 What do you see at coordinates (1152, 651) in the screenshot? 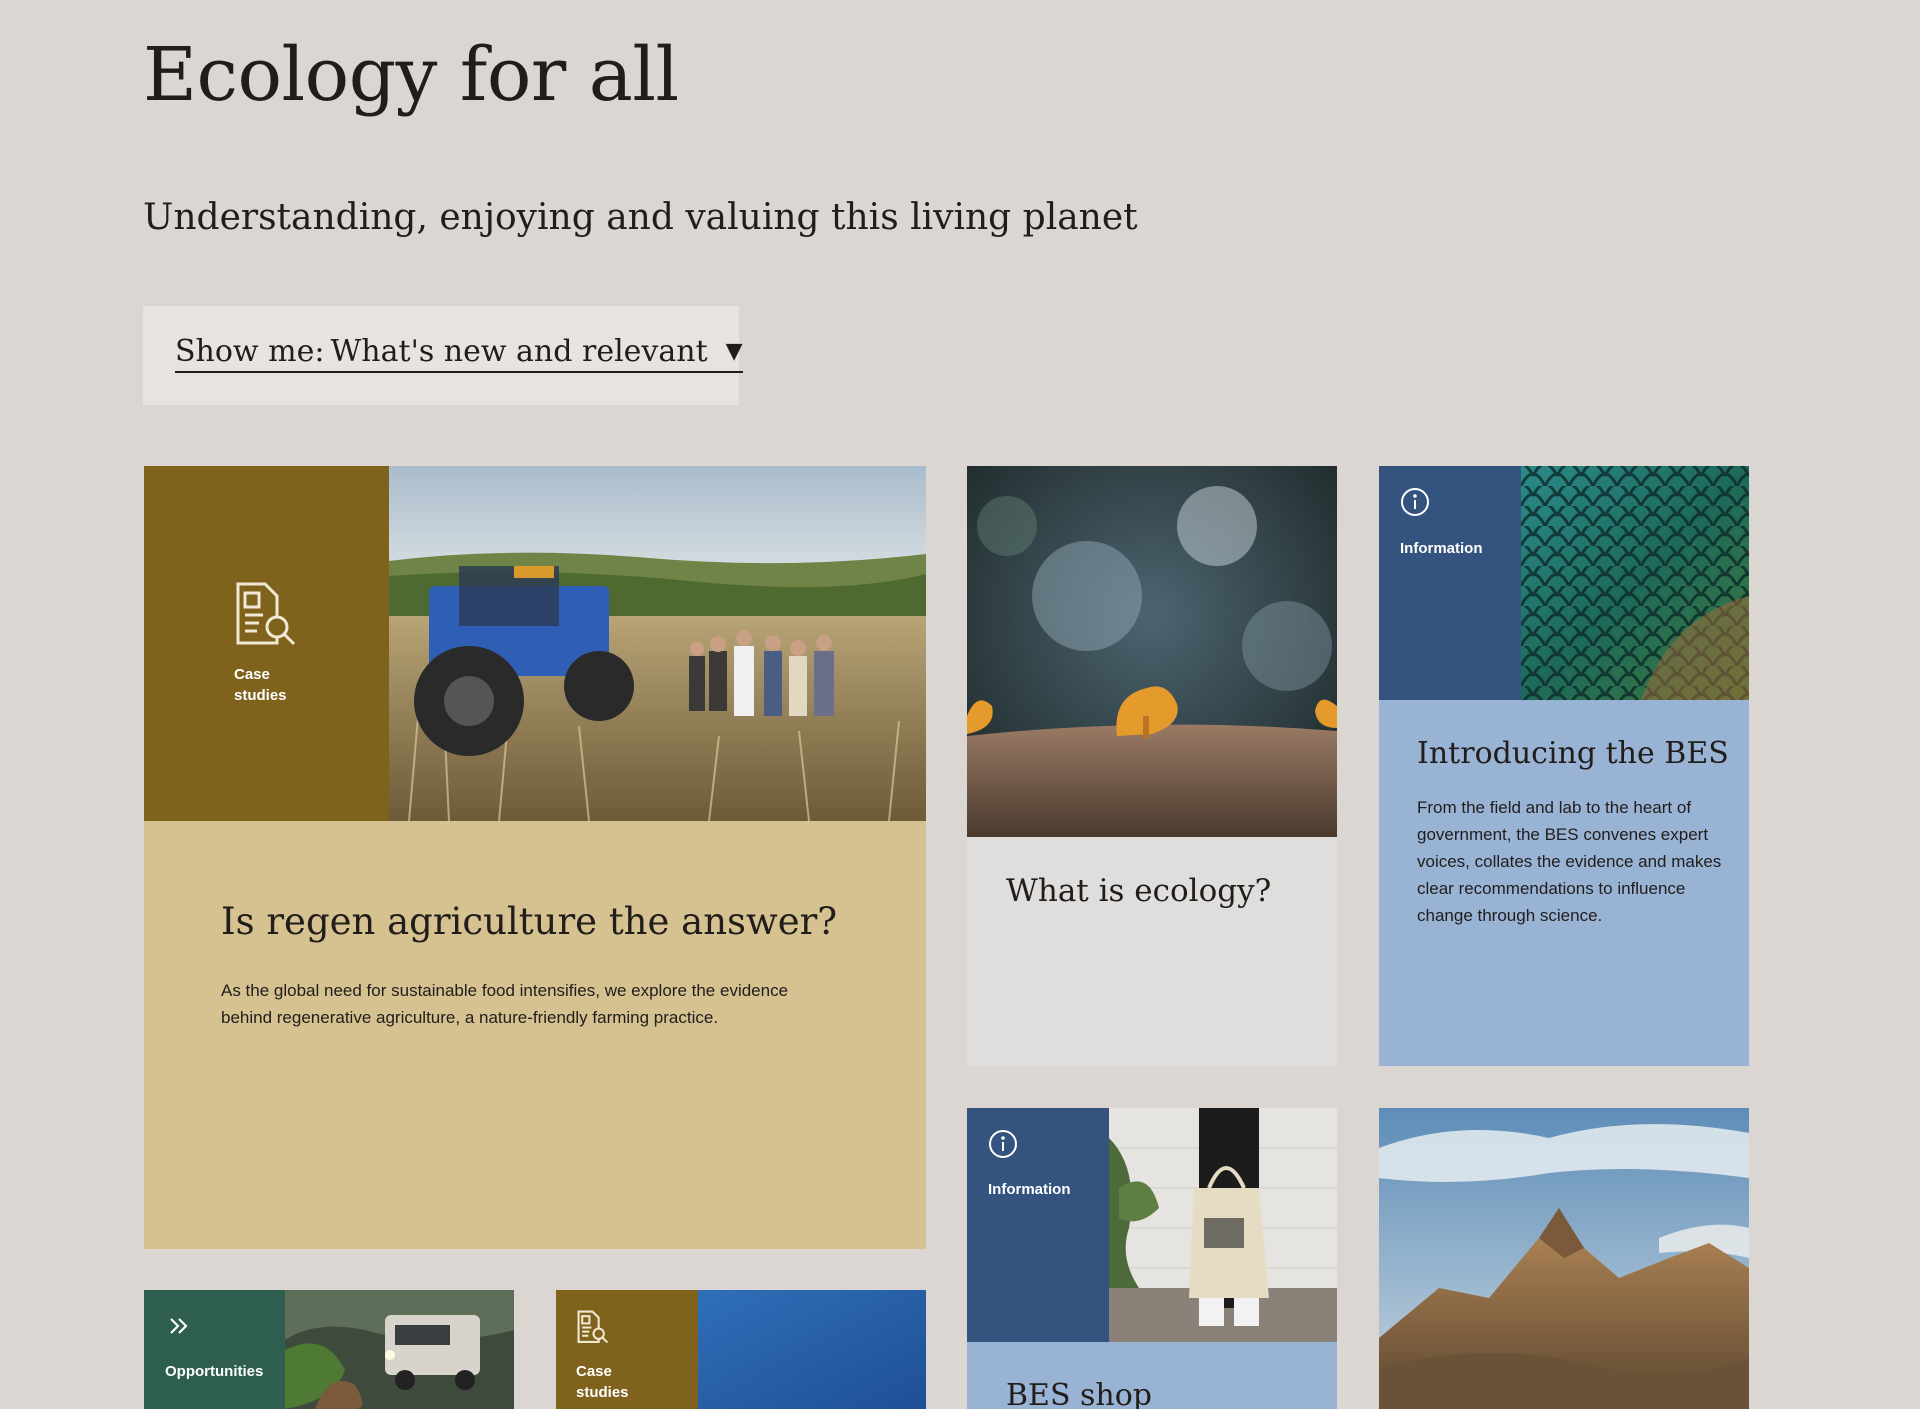
I see `fungi-on-log-photo` at bounding box center [1152, 651].